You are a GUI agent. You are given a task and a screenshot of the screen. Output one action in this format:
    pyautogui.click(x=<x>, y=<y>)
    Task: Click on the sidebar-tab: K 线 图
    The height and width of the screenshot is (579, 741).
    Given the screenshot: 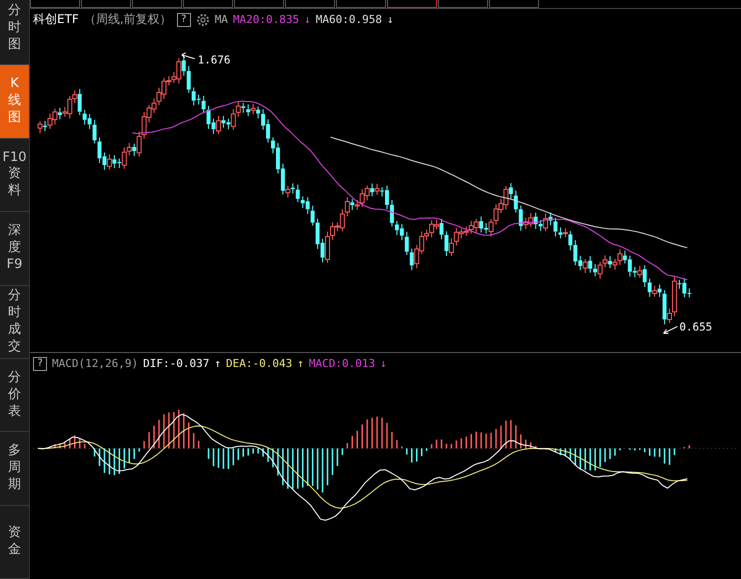 What is the action you would take?
    pyautogui.click(x=14, y=102)
    